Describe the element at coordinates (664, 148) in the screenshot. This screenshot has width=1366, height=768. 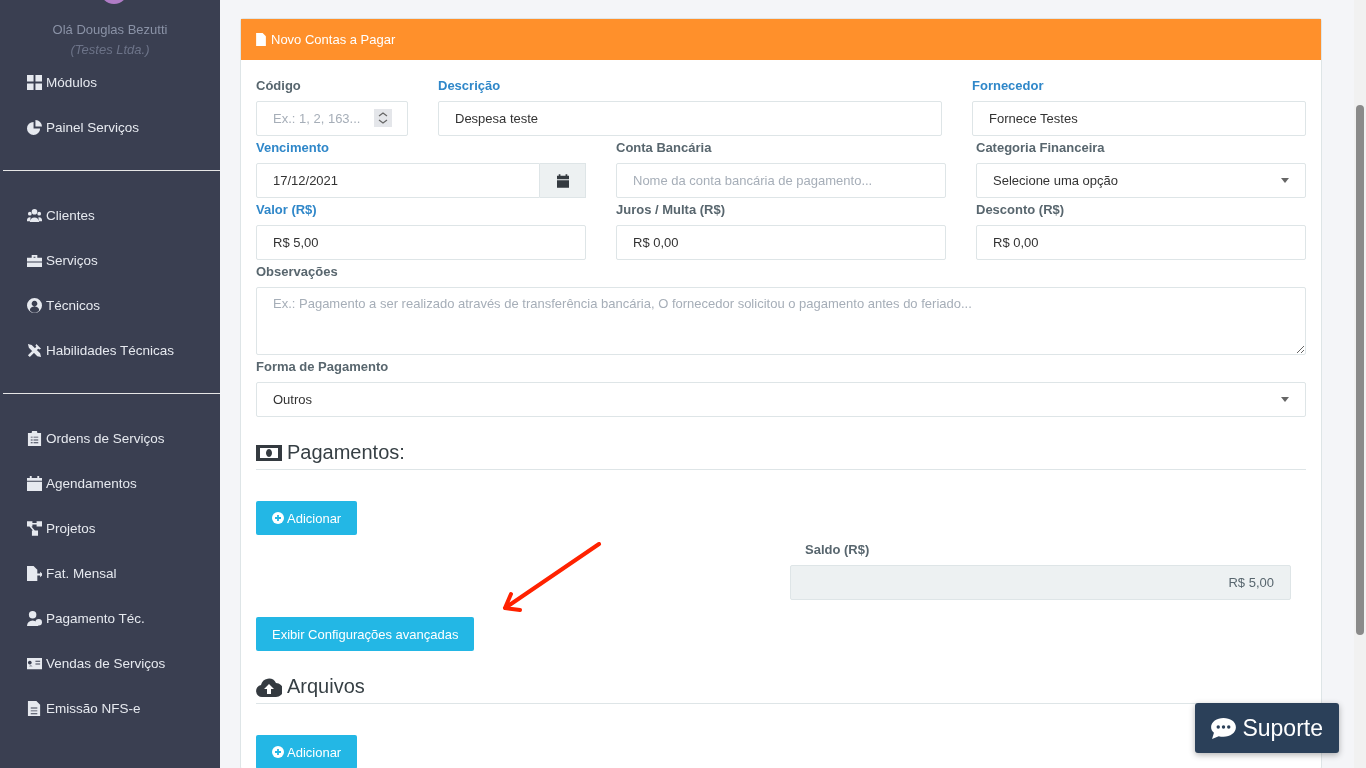
I see `field-label: Conta Bancária` at that location.